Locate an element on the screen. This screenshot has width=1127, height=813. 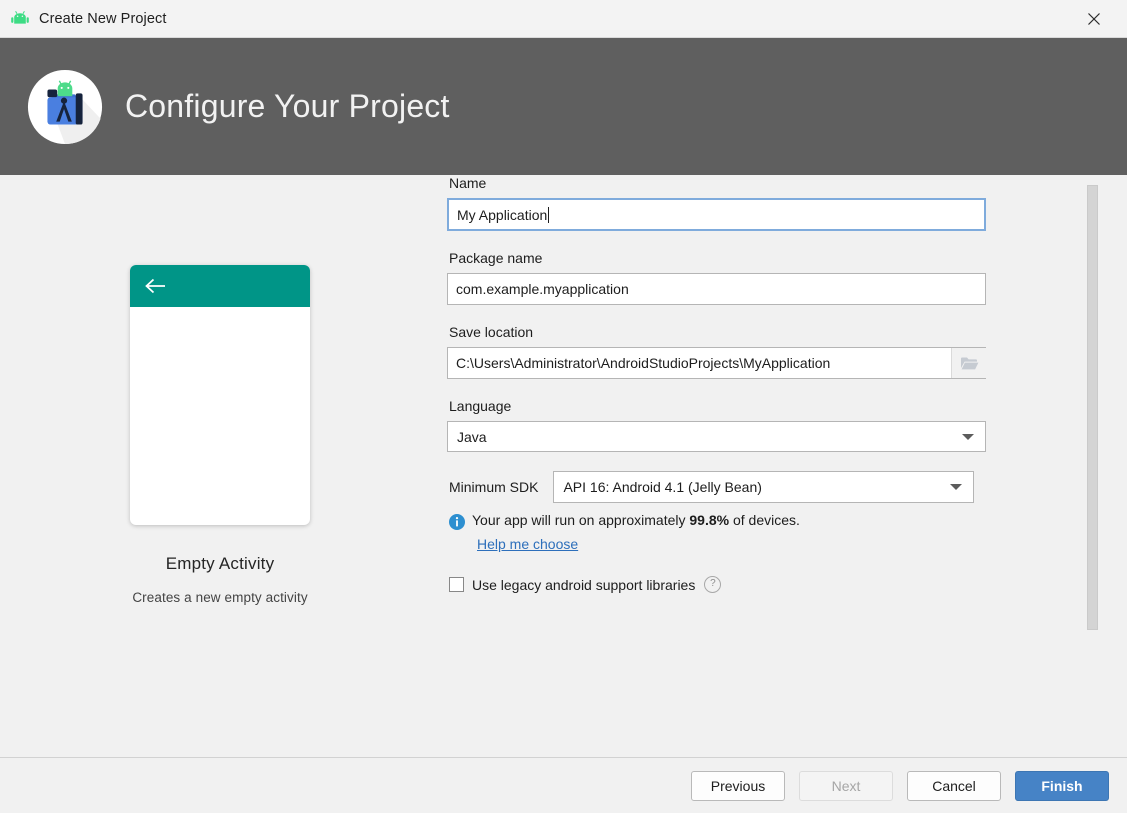
previous-button: Previous is located at coordinates (738, 785).